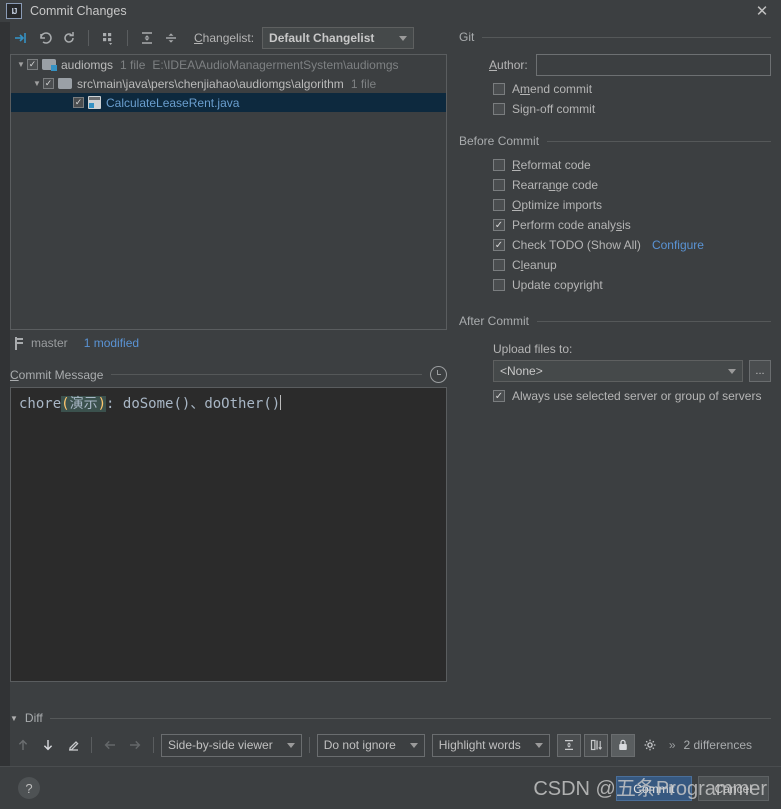  I want to click on table-row: ✓ CalculateLeaseRent.java, so click(228, 102).